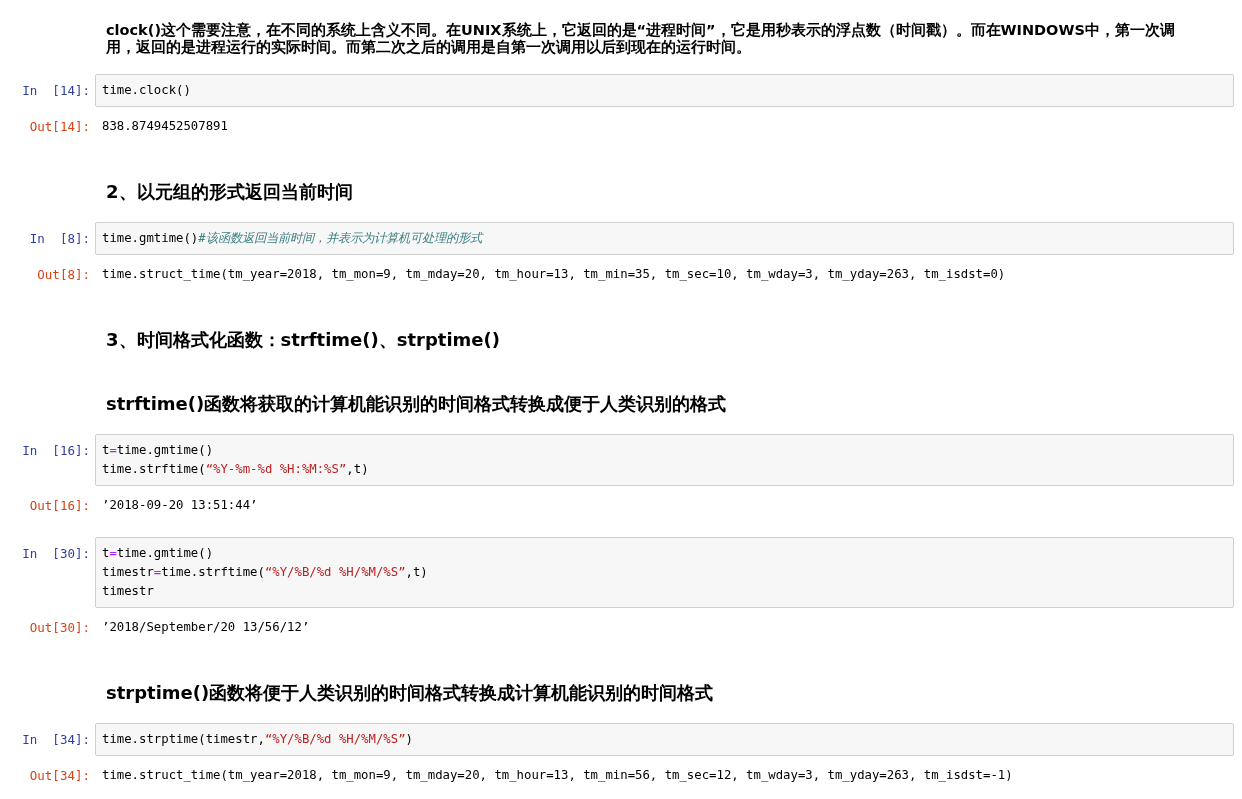 The width and height of the screenshot is (1242, 799). Describe the element at coordinates (59, 239) in the screenshot. I see `input-prompt: In [8]:` at that location.